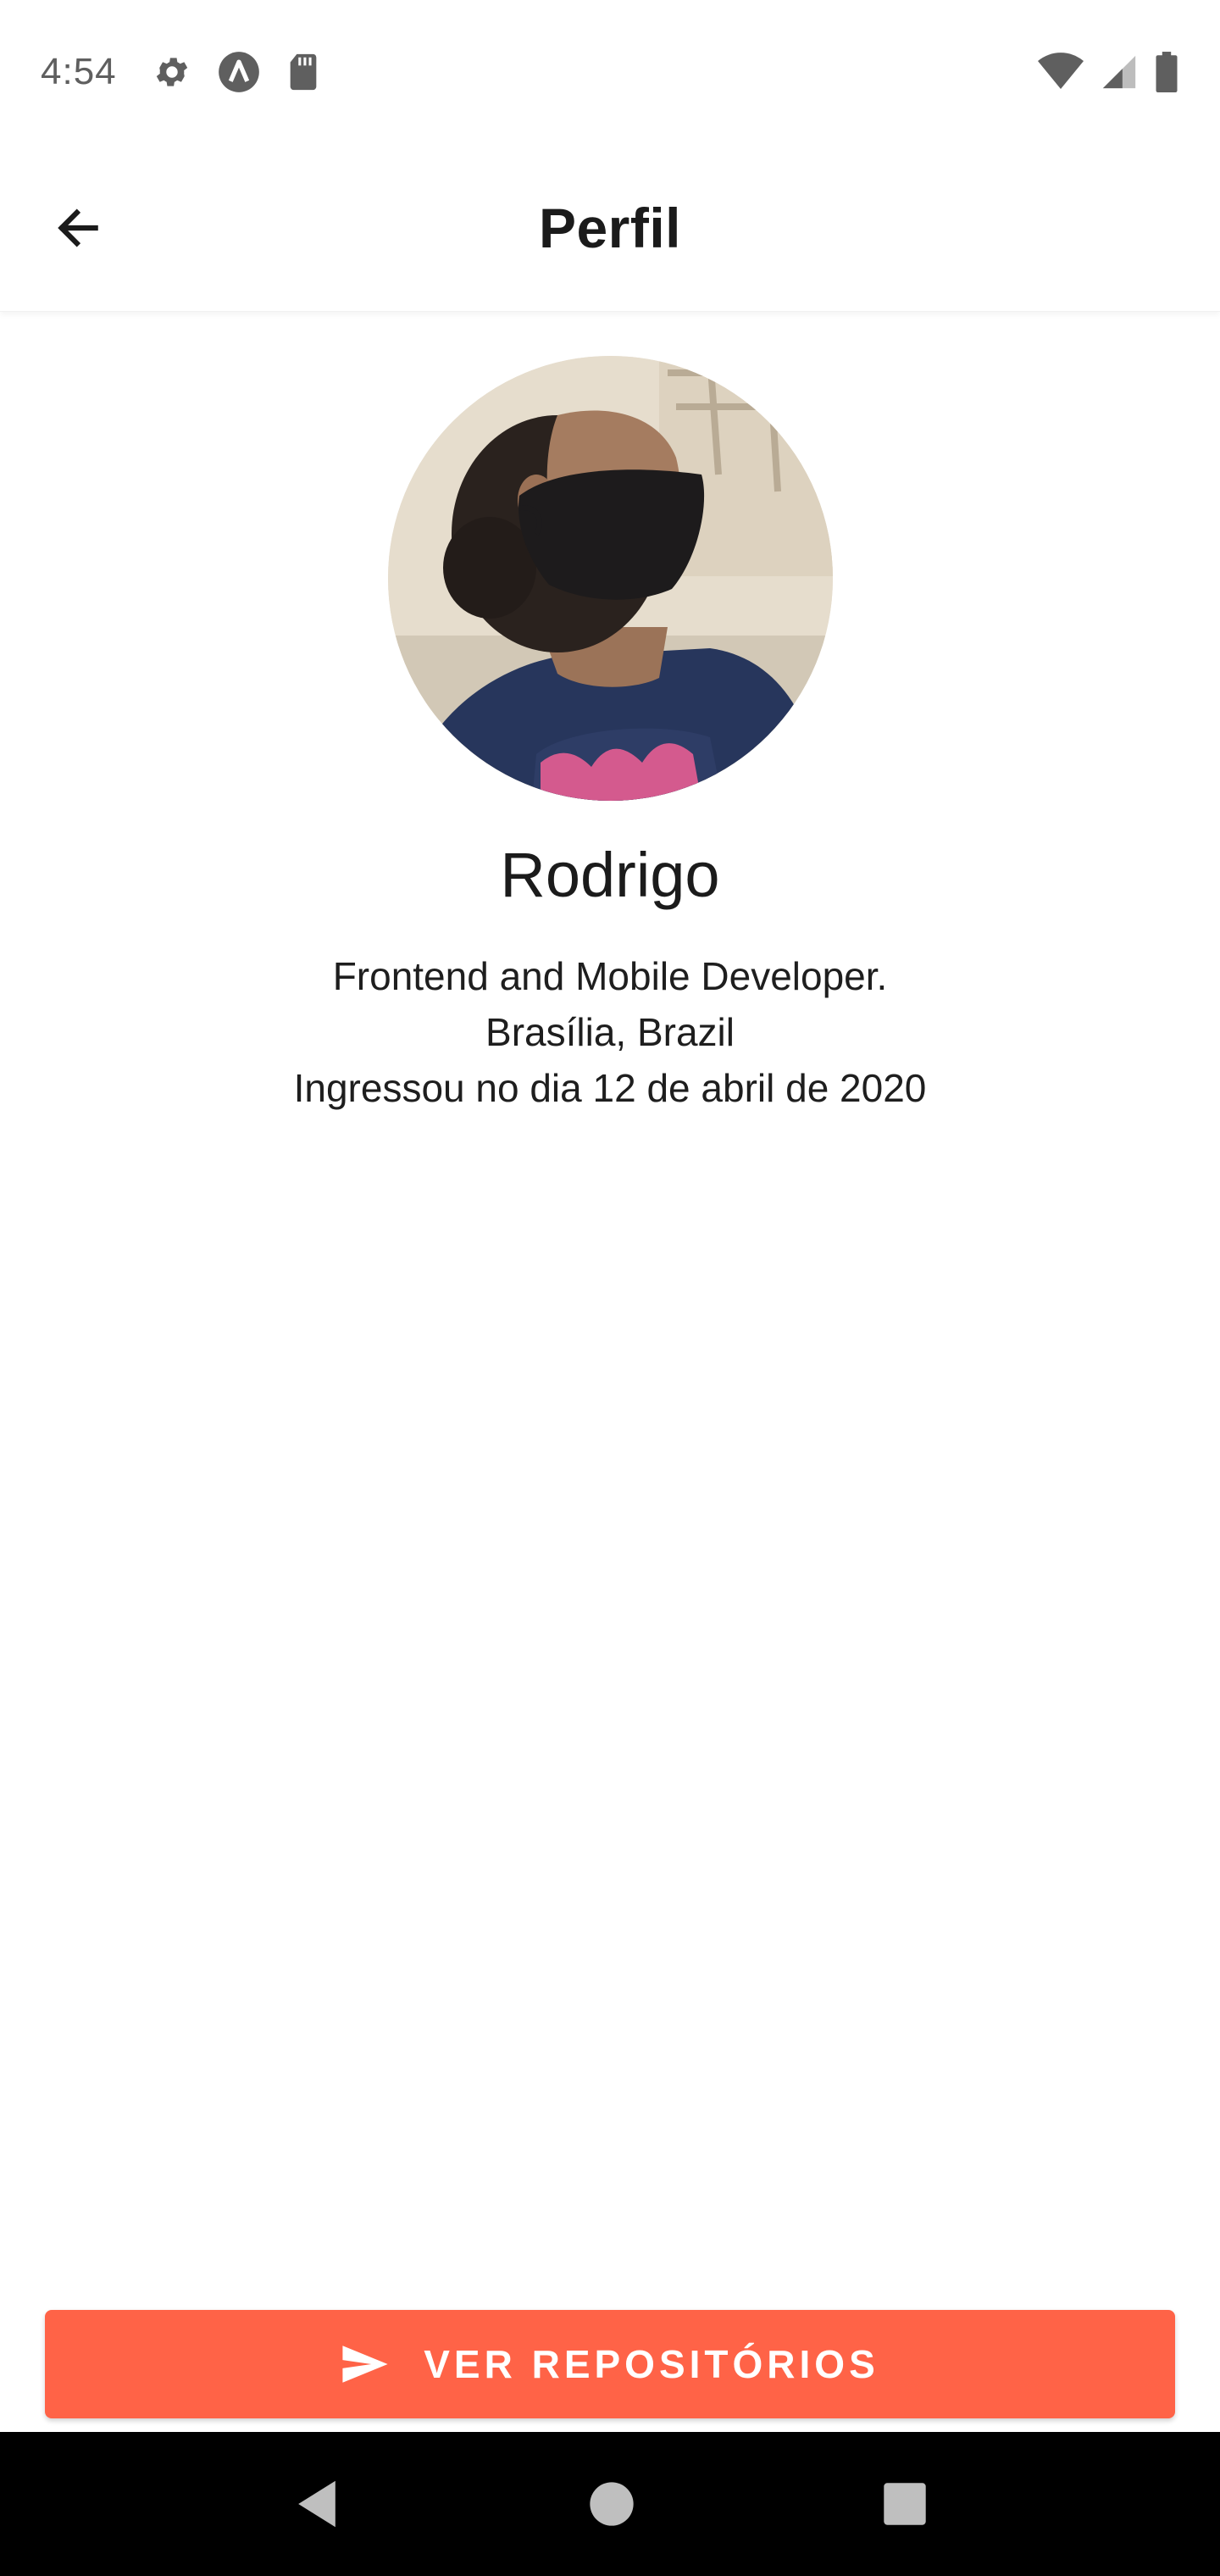 This screenshot has width=1220, height=2576. What do you see at coordinates (610, 578) in the screenshot?
I see `avatar` at bounding box center [610, 578].